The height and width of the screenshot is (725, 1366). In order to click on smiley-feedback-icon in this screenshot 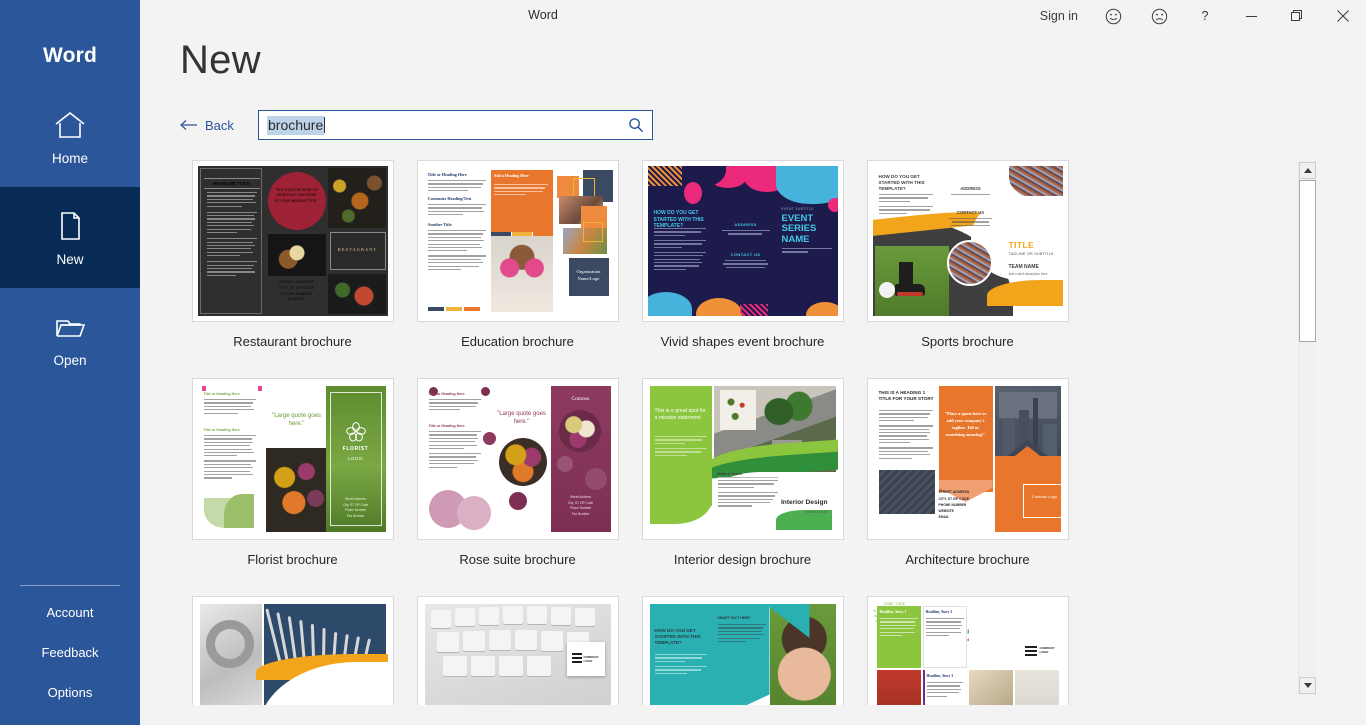, I will do `click(1113, 16)`.